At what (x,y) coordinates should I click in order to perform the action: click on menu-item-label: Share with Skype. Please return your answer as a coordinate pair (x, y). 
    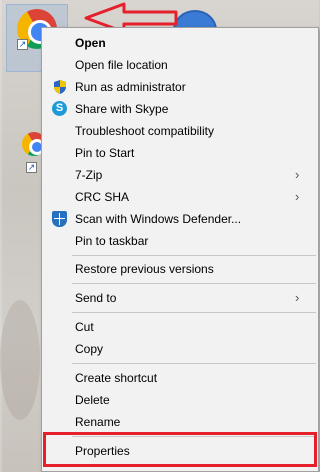
    Looking at the image, I should click on (122, 109).